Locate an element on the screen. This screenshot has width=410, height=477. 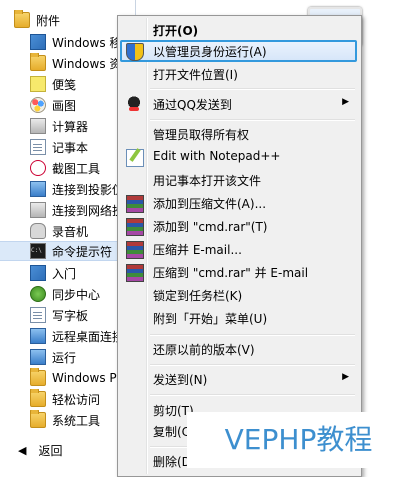
start-item-sound-recorder: 录音机 is located at coordinates (67, 231).